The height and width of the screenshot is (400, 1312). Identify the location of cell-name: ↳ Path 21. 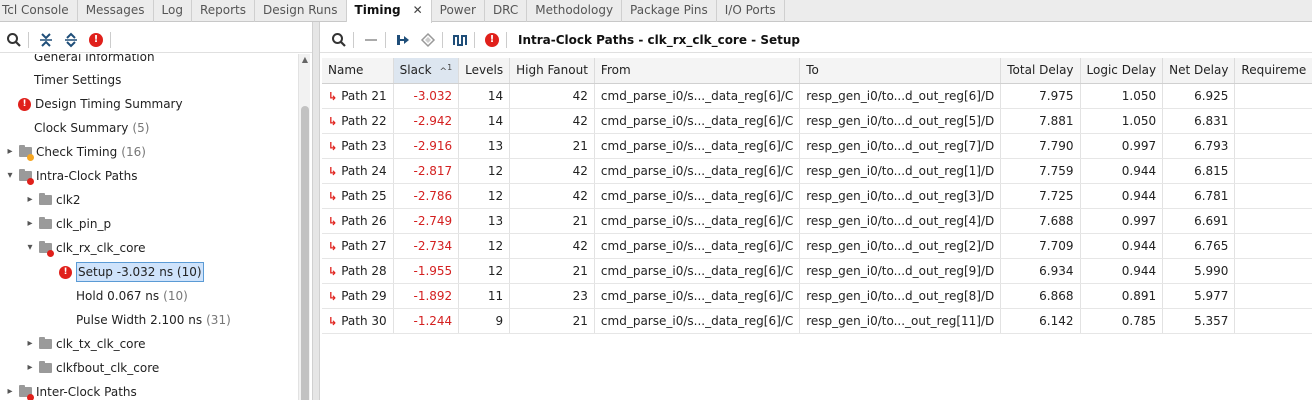
(358, 96).